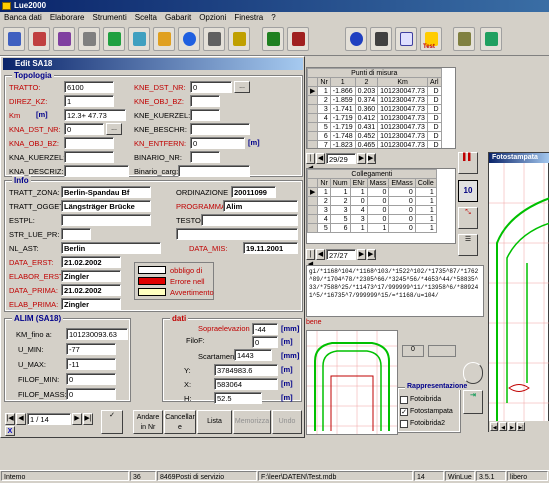  I want to click on punti-prev-button: ◀, so click(320, 158).